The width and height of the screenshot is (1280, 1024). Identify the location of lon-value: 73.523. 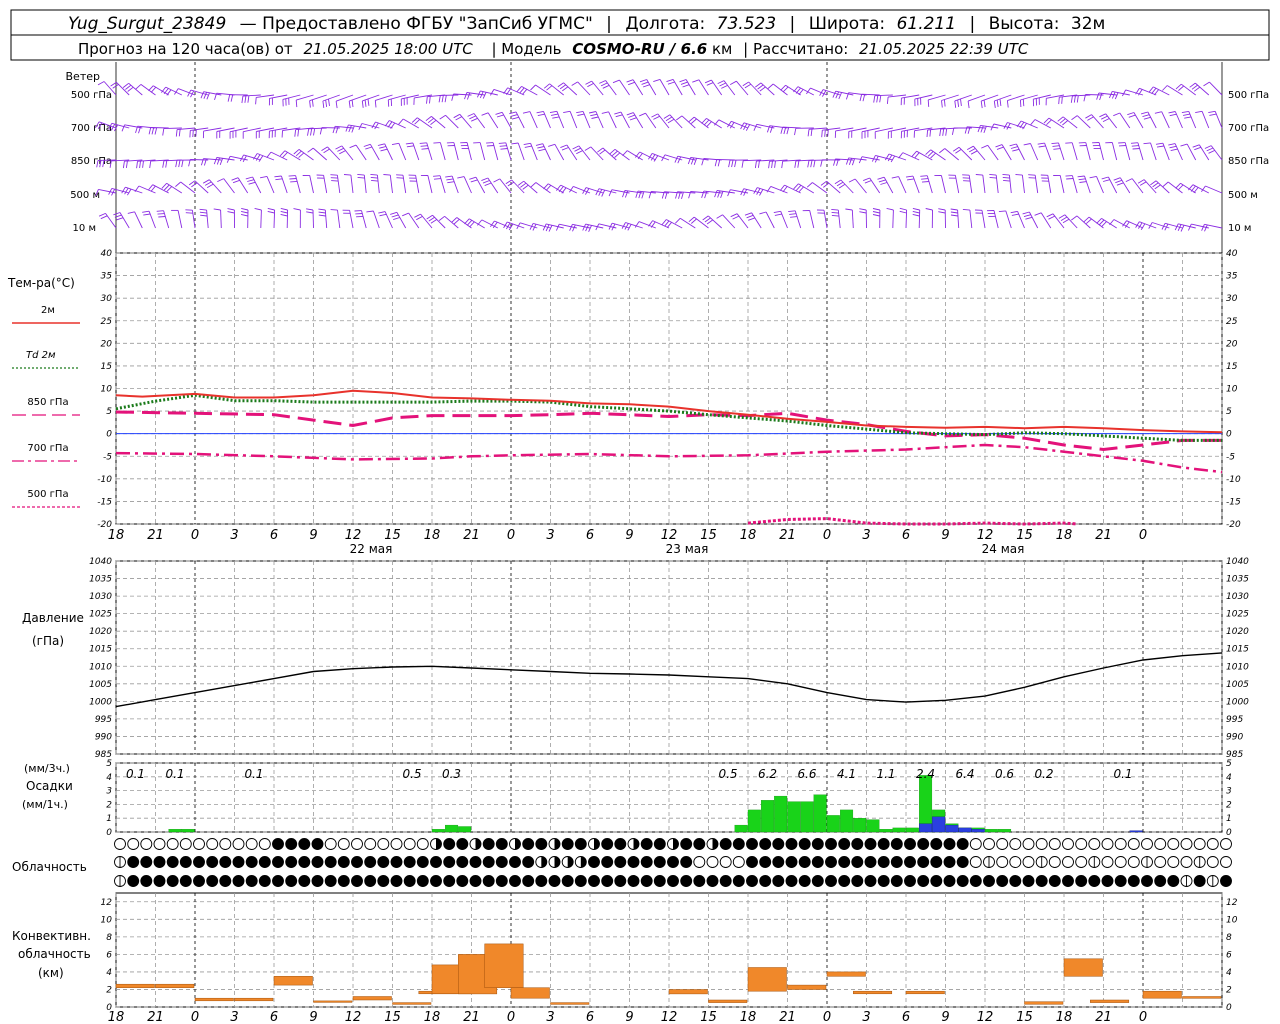
(746, 24).